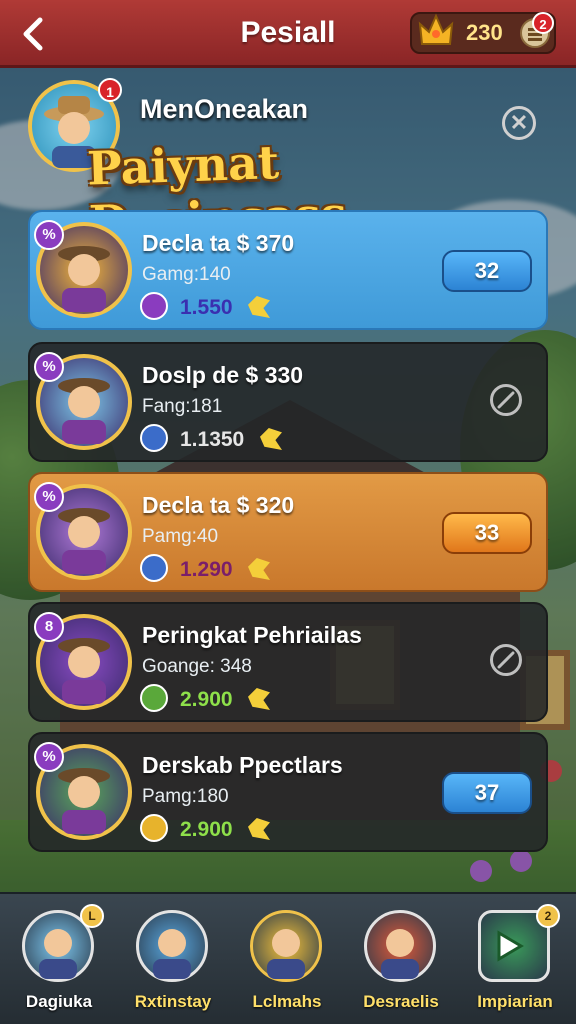 The width and height of the screenshot is (576, 1024). Describe the element at coordinates (288, 662) in the screenshot. I see `offer-card: 8 Peringkat Pehriailas Goange: 348 2.900` at that location.